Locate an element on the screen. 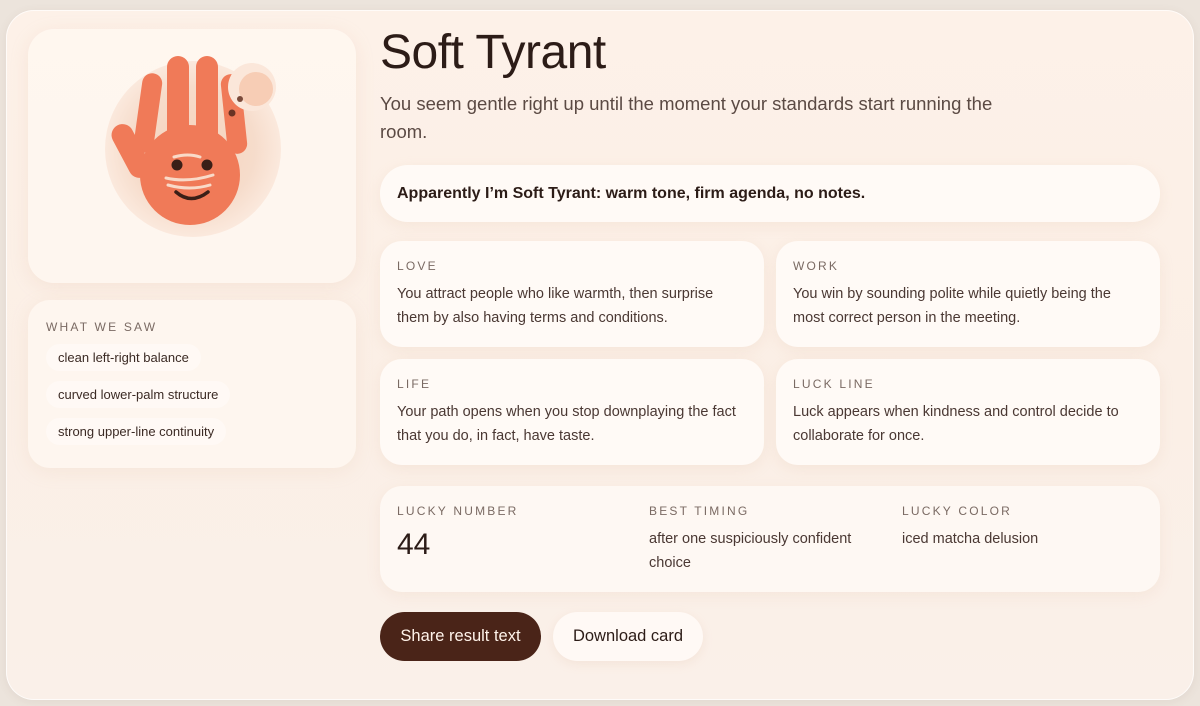 Image resolution: width=1200 pixels, height=706 pixels. palm-face-icon is located at coordinates (193, 146).